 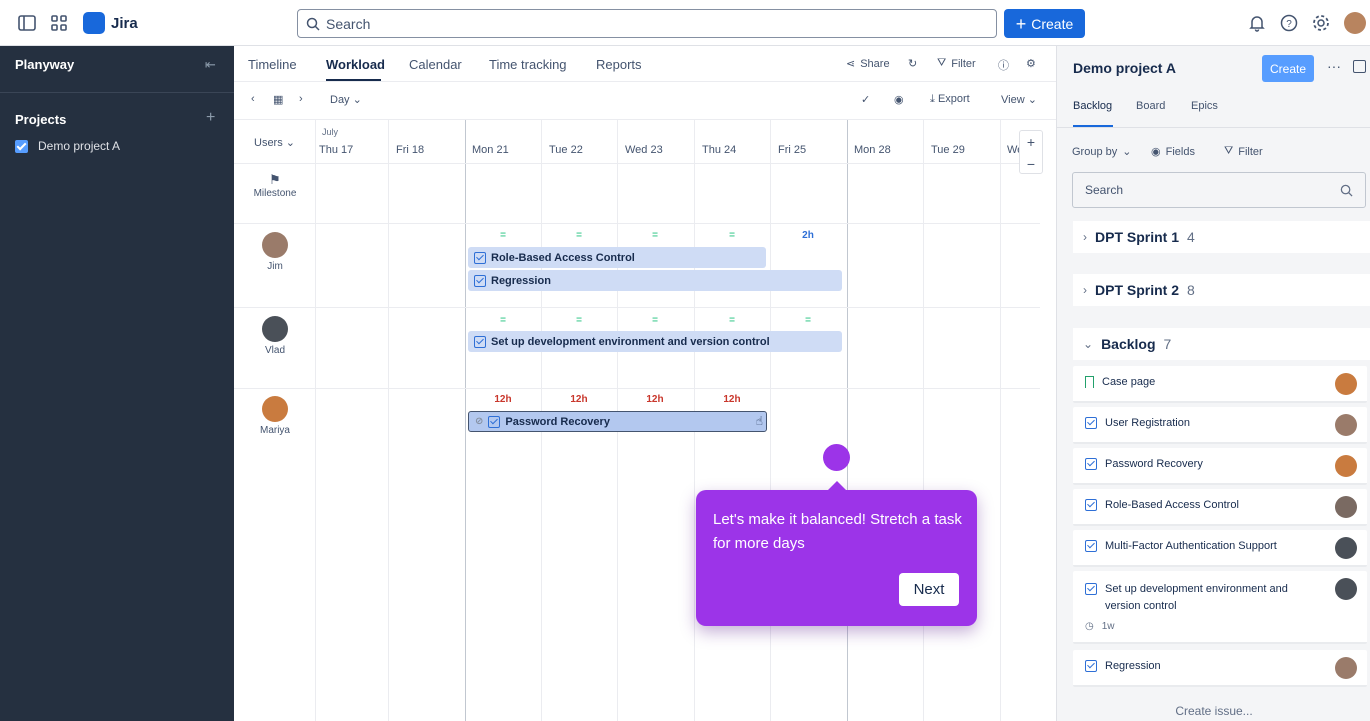 What do you see at coordinates (274, 142) in the screenshot?
I see `users-dropdown: Users ⌄` at bounding box center [274, 142].